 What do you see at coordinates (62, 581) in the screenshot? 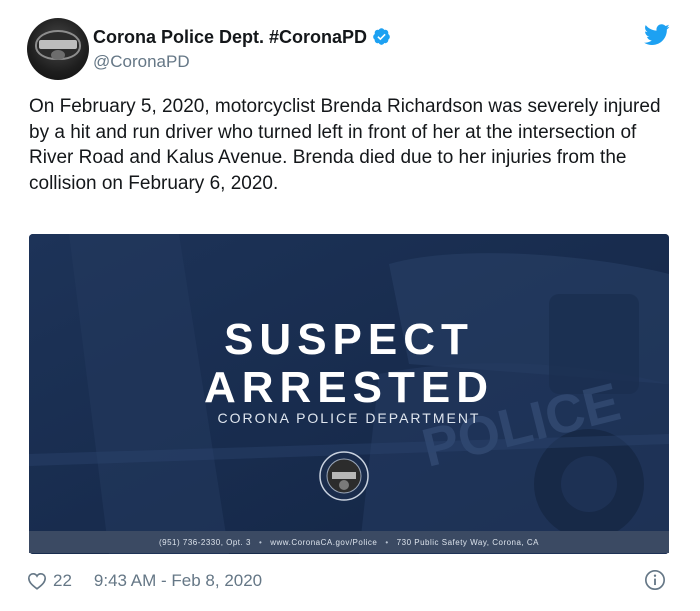
I see `like-count: 22` at bounding box center [62, 581].